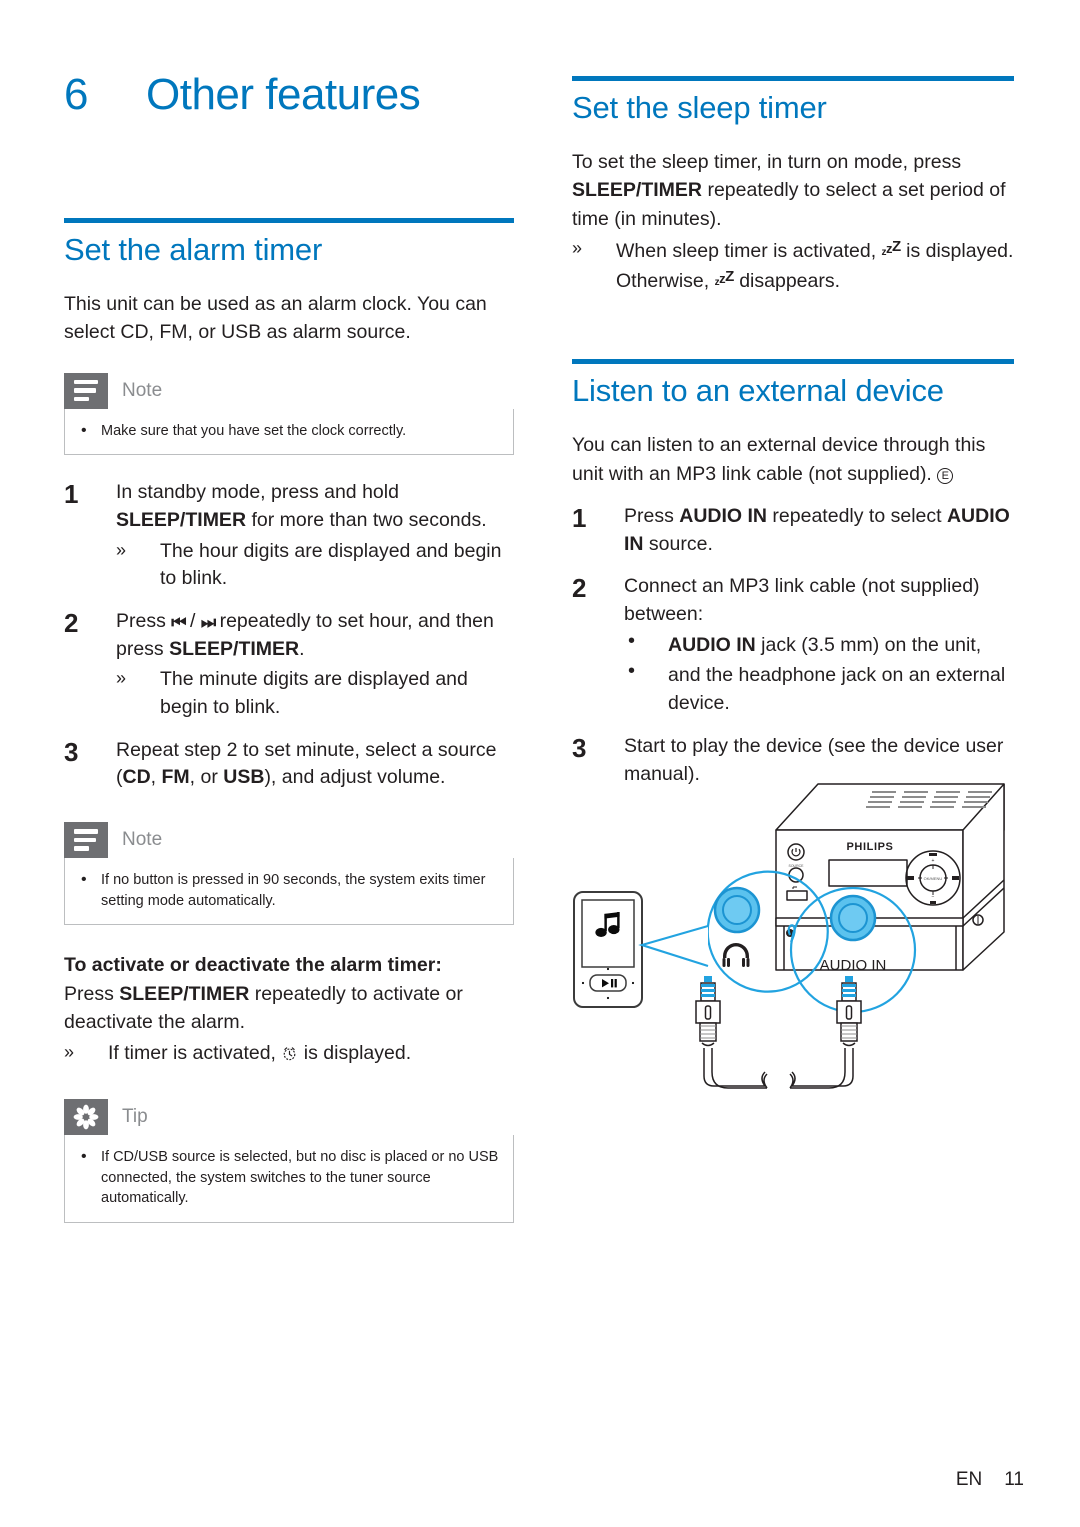 This screenshot has width=1080, height=1527. What do you see at coordinates (699, 107) in the screenshot?
I see `section-heading-sleep: Set the sleep timer` at bounding box center [699, 107].